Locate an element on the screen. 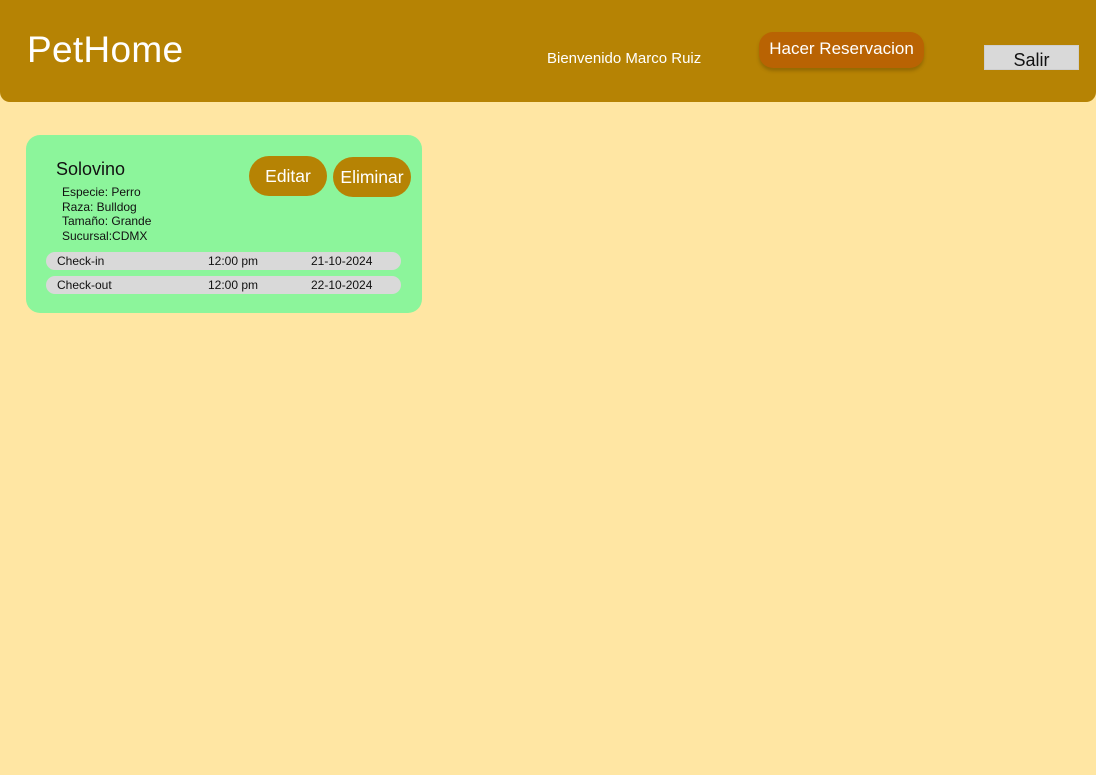 The height and width of the screenshot is (775, 1096). pet-species: Especie: Perro is located at coordinates (101, 192).